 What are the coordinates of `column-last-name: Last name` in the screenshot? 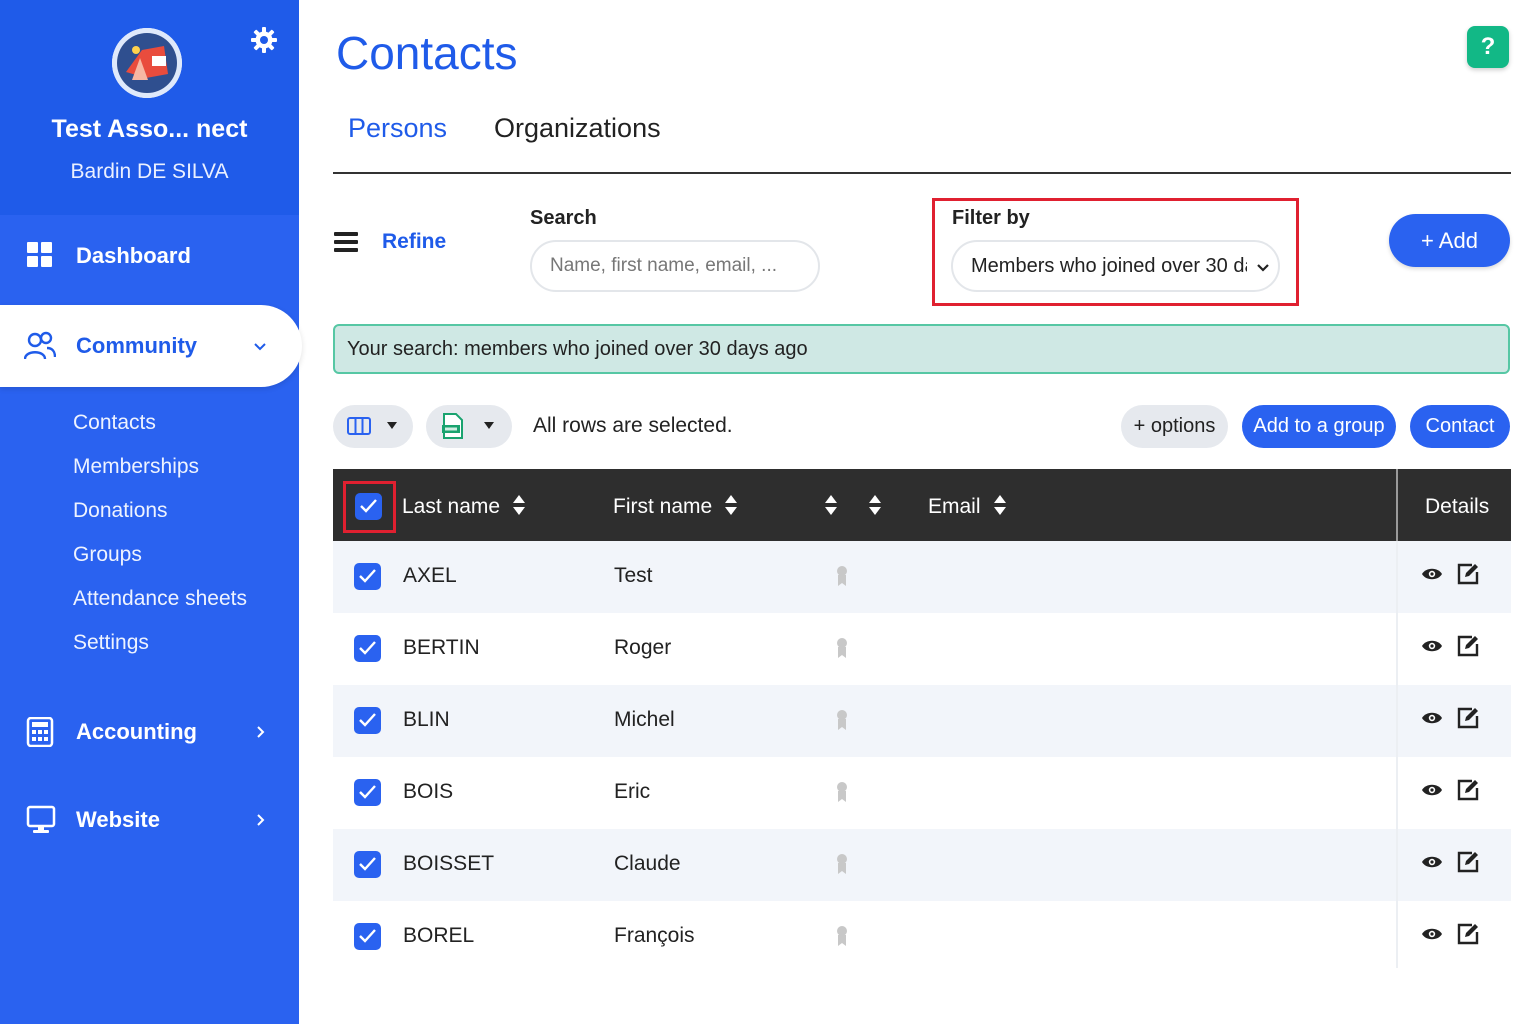 It's located at (464, 507).